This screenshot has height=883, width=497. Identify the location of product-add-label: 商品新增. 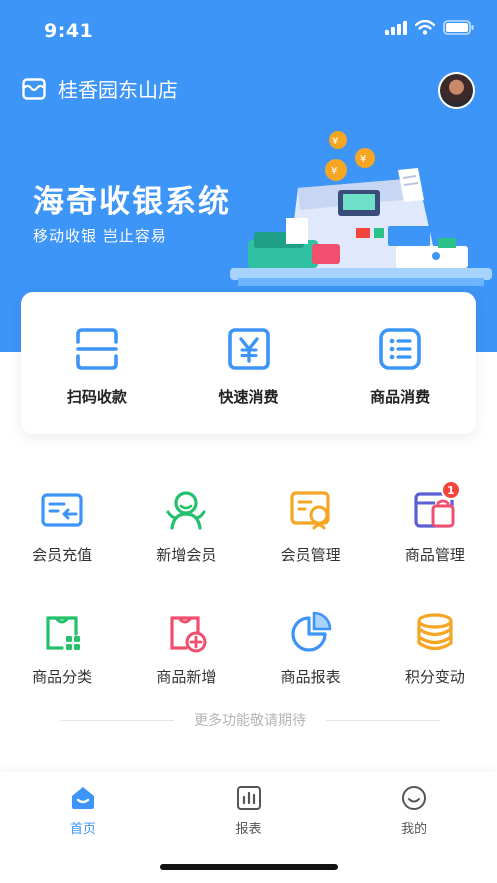
(186, 677).